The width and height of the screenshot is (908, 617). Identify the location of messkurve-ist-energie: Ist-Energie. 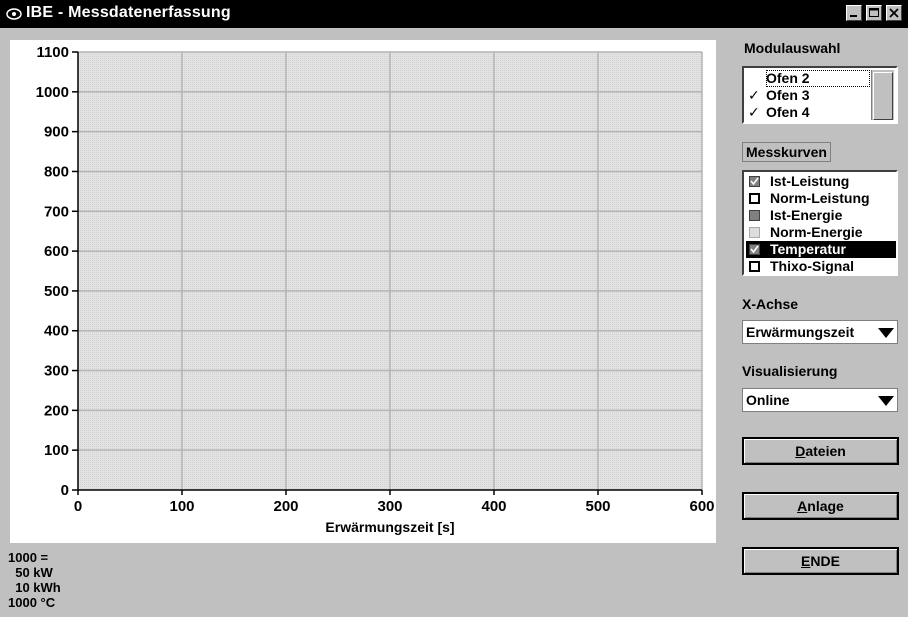
(821, 215).